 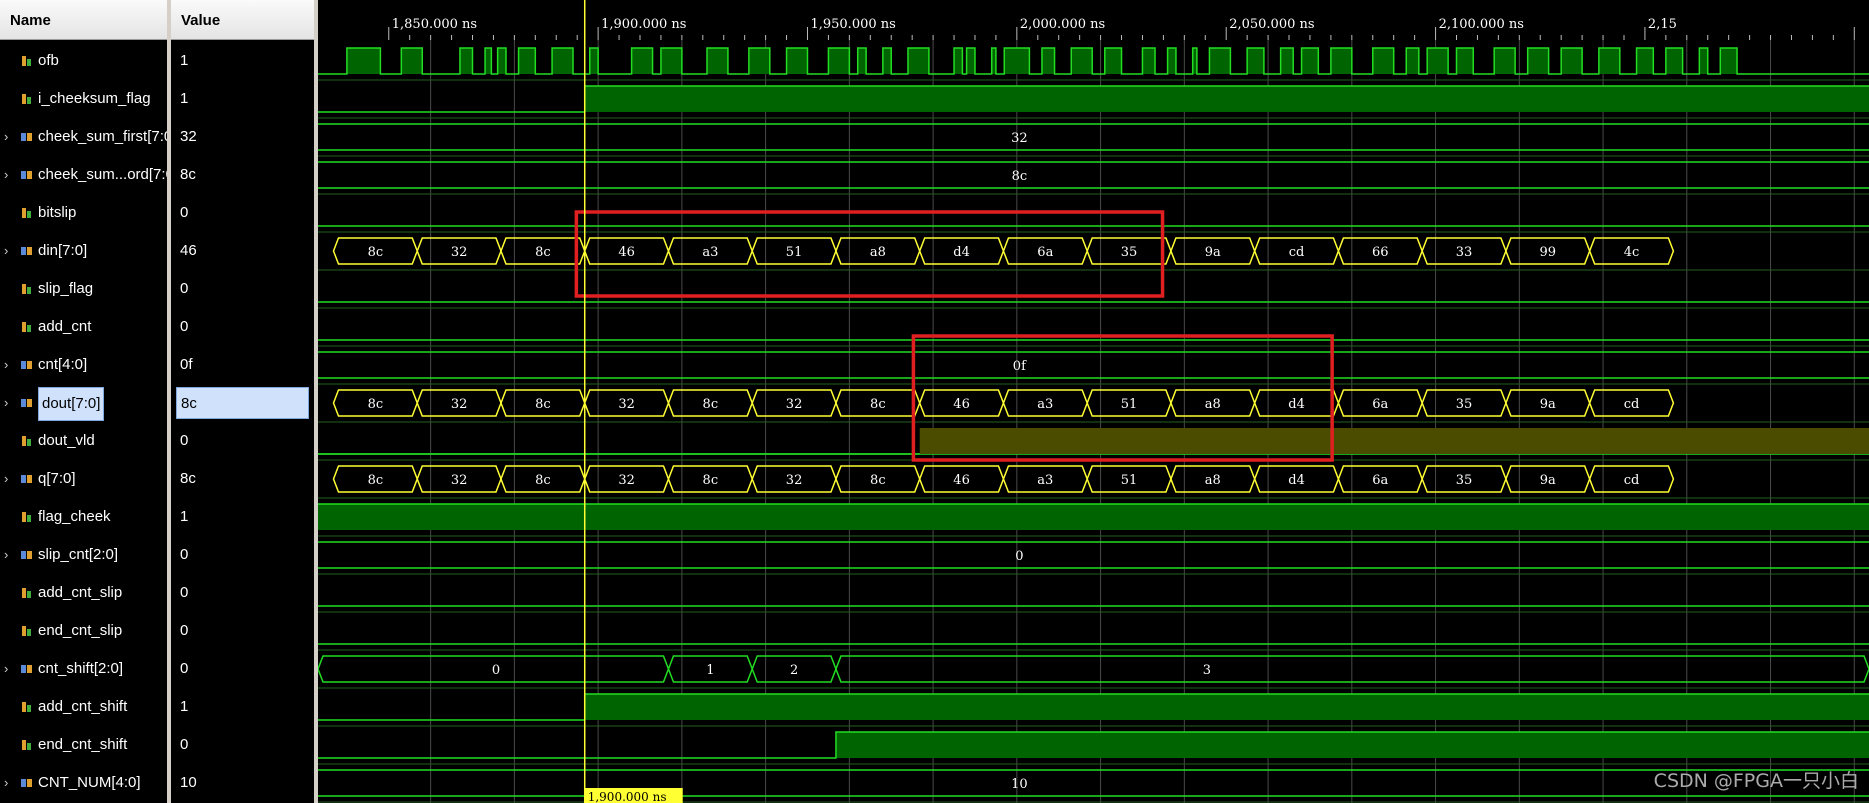 I want to click on signal-row-i-cheeksum-flag: i_cheeksum_flag, so click(x=83, y=99).